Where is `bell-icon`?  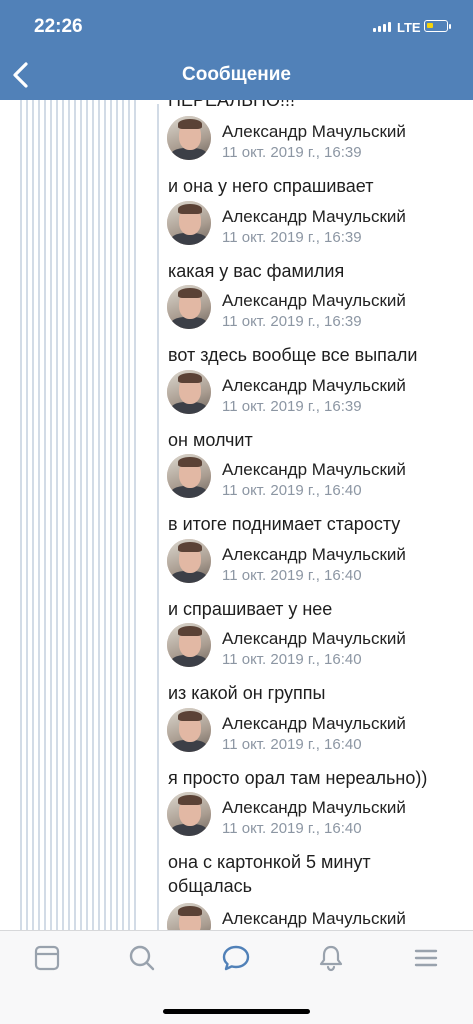
bell-icon is located at coordinates (331, 958).